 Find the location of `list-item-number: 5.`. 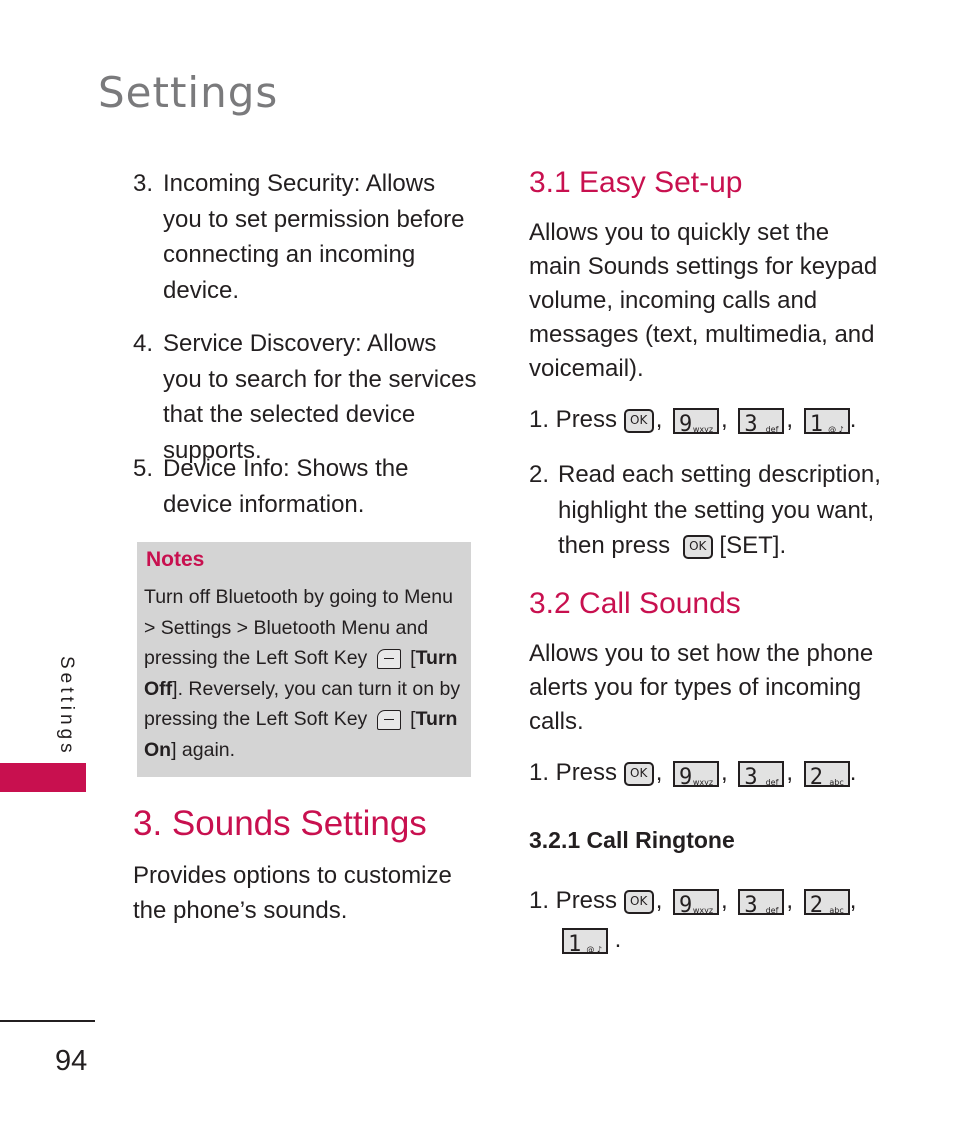

list-item-number: 5. is located at coordinates (143, 468).